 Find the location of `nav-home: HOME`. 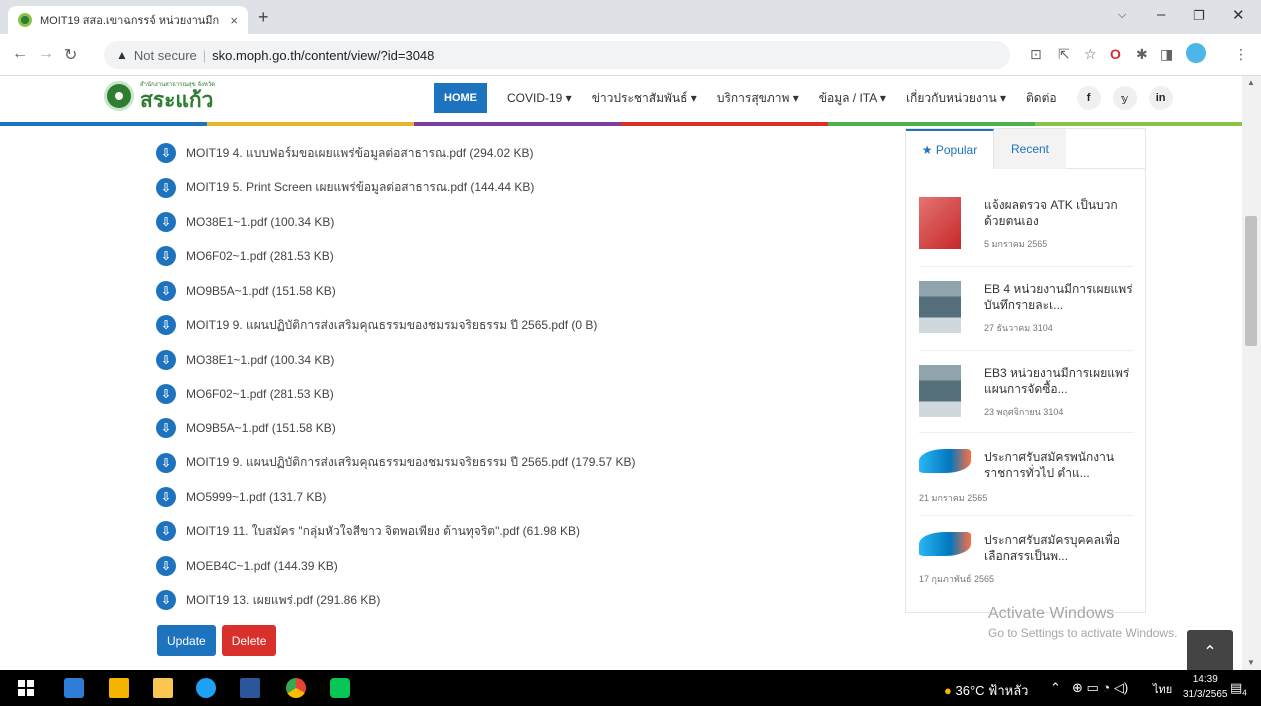

nav-home: HOME is located at coordinates (460, 98).